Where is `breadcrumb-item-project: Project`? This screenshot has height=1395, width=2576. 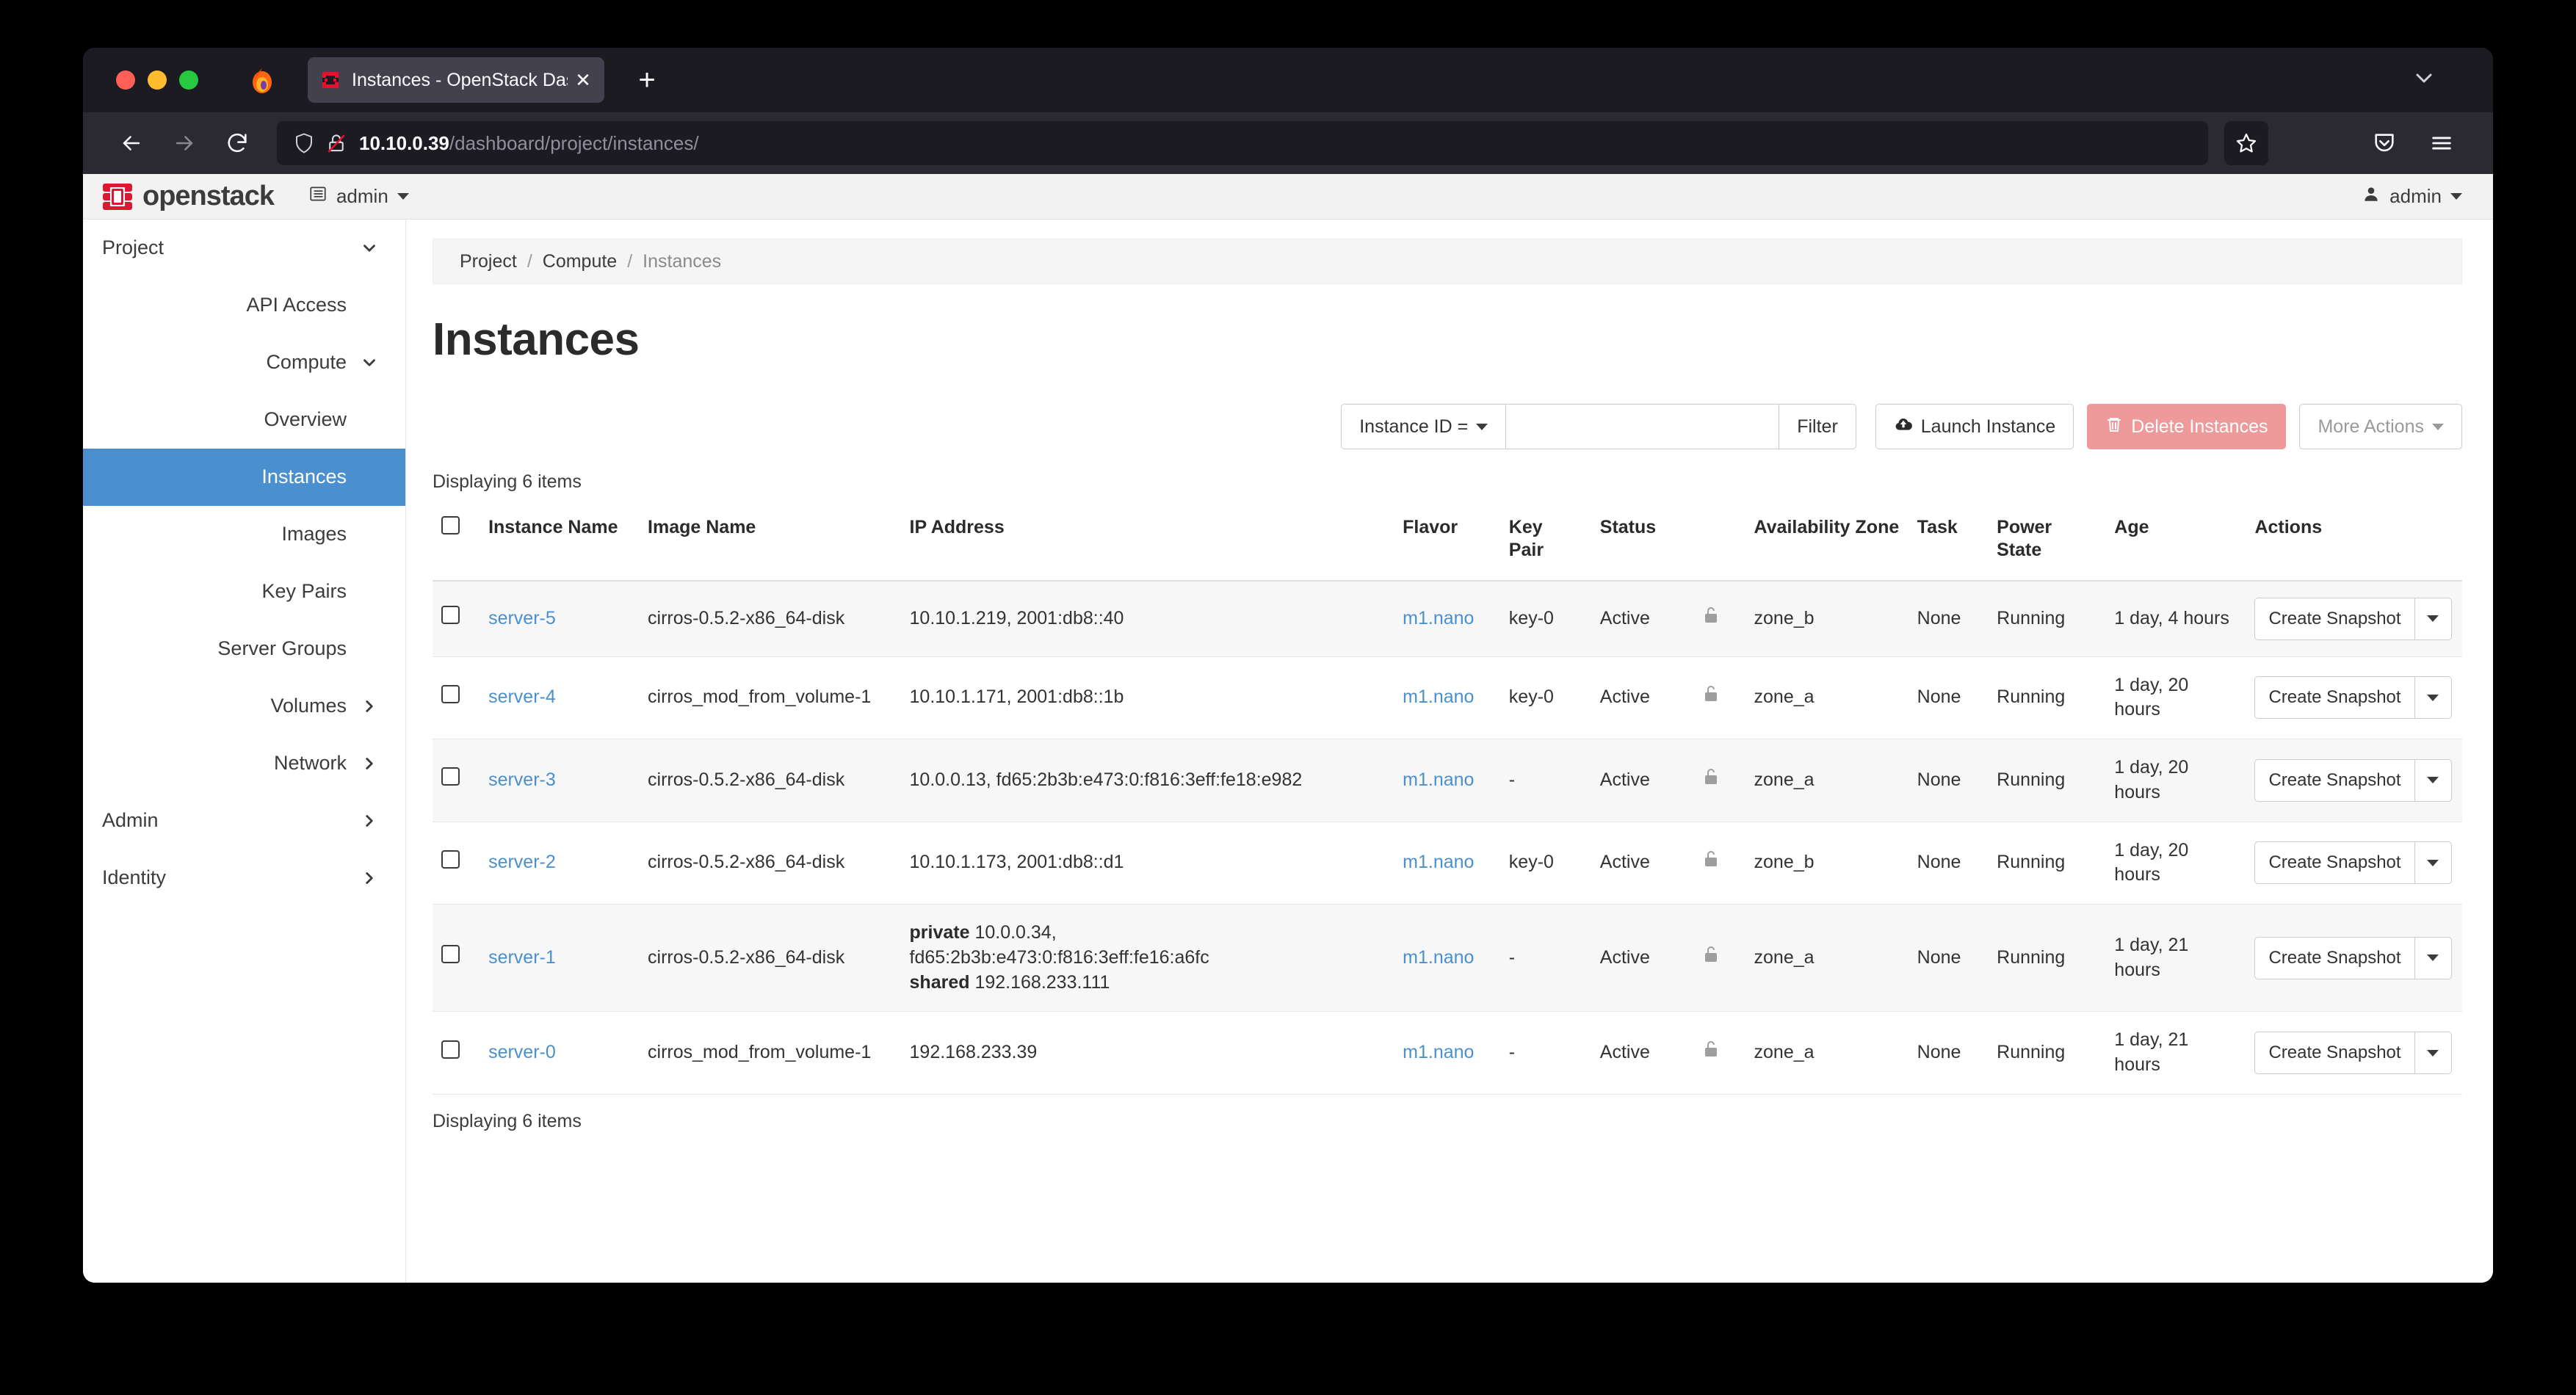
breadcrumb-item-project: Project is located at coordinates (488, 261).